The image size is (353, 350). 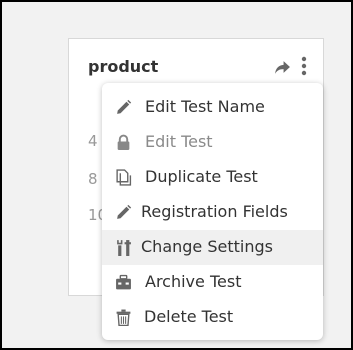 What do you see at coordinates (93, 179) in the screenshot?
I see `card-stat: 8` at bounding box center [93, 179].